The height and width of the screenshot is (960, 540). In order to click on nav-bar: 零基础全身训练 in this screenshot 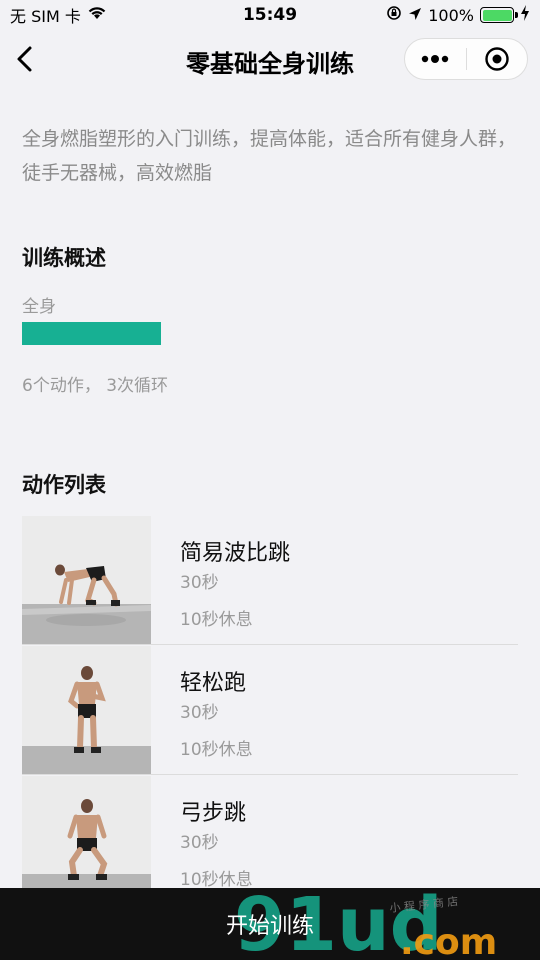, I will do `click(270, 59)`.